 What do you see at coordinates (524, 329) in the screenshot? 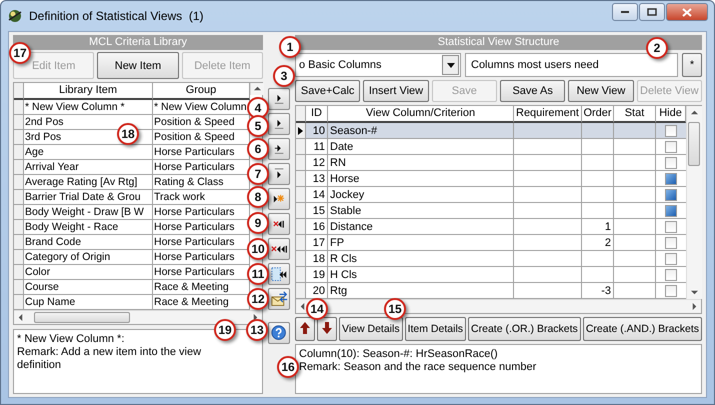
I see `action-button: Create (.OR.) Brackets` at bounding box center [524, 329].